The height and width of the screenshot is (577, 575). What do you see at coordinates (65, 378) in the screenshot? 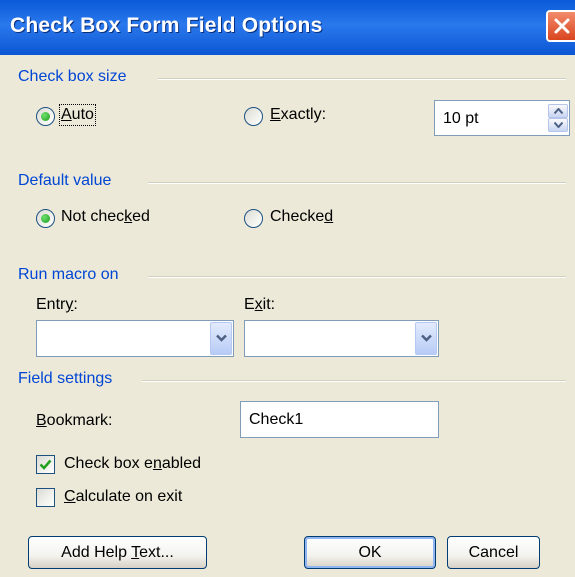
I see `field-settings-heading: Field settings` at bounding box center [65, 378].